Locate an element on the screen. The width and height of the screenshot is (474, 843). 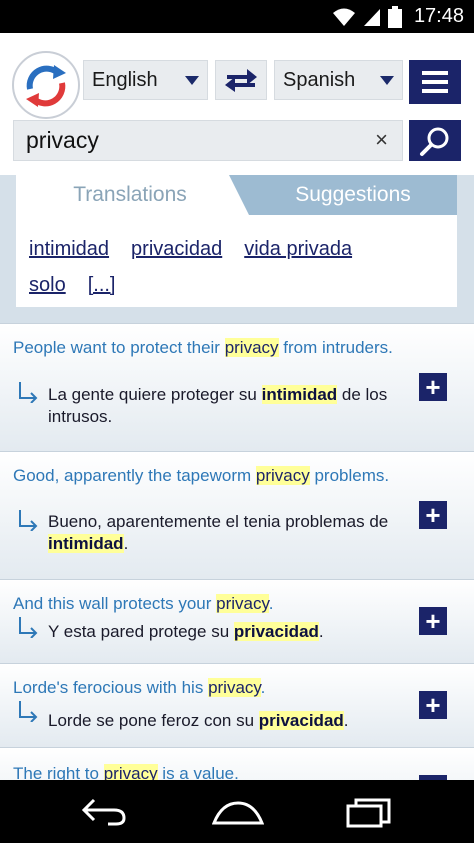
example-source-text: Lorde's ferocious with his is located at coordinates (111, 687).